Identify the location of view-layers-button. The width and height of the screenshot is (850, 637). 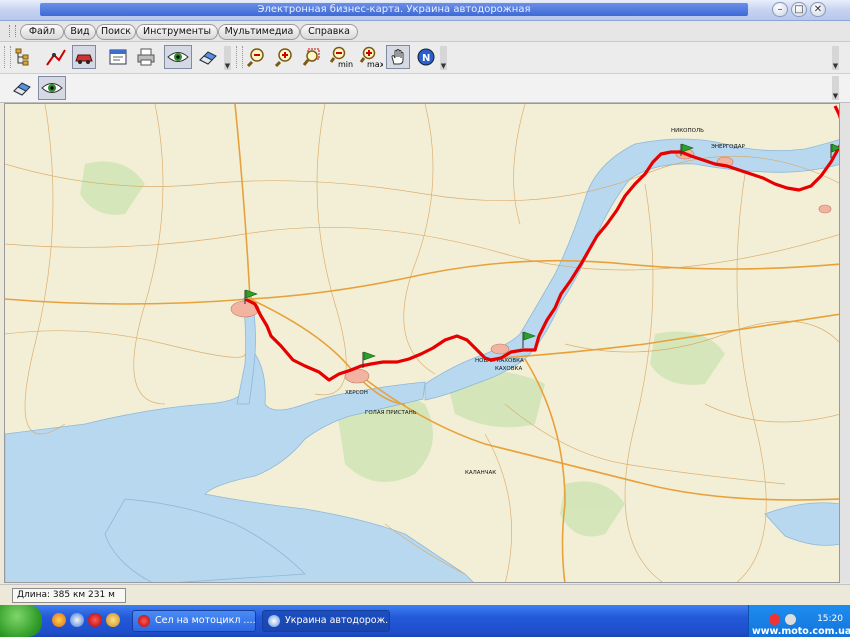
(178, 57).